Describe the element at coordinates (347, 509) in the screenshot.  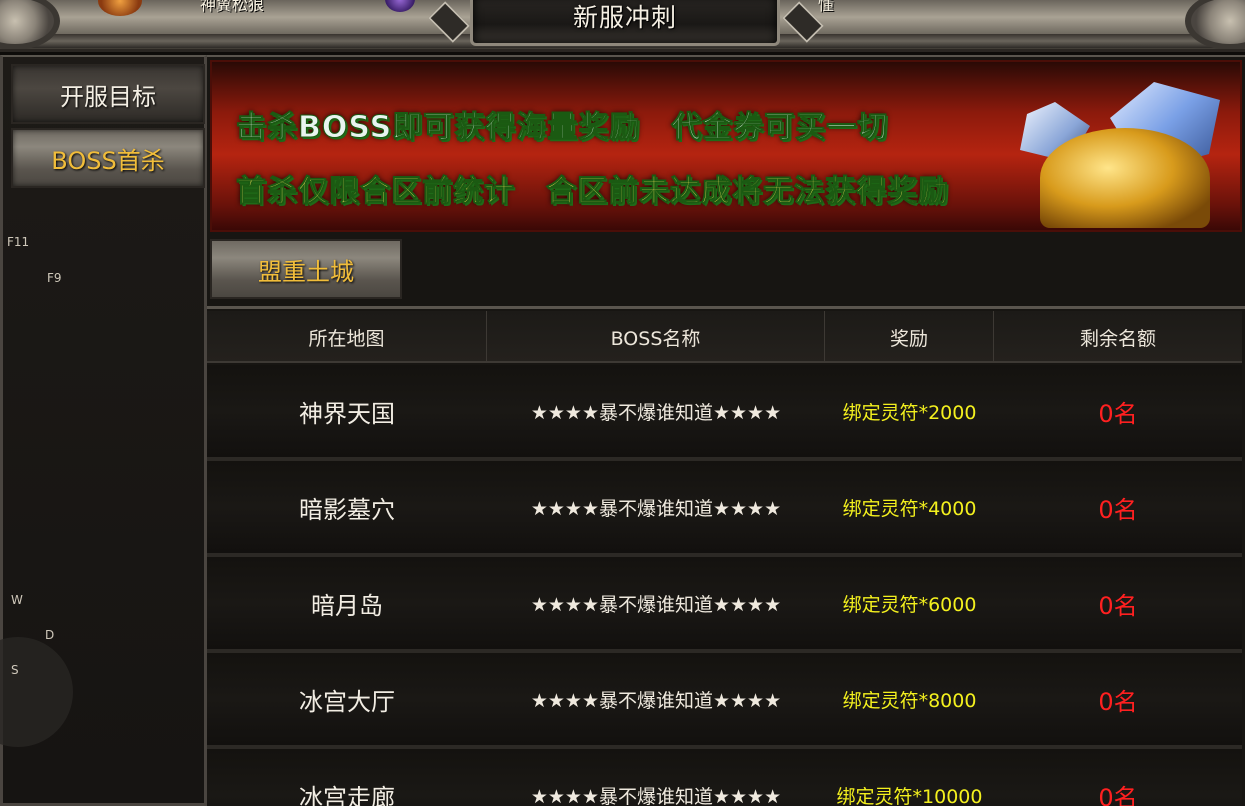
I see `cell-map: 暗影墓穴` at that location.